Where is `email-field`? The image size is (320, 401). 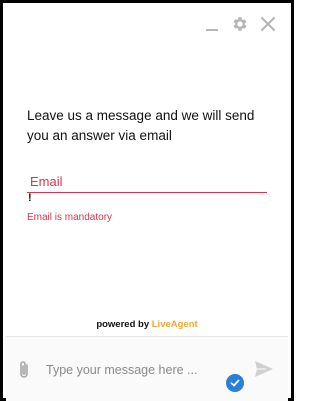 email-field is located at coordinates (147, 182).